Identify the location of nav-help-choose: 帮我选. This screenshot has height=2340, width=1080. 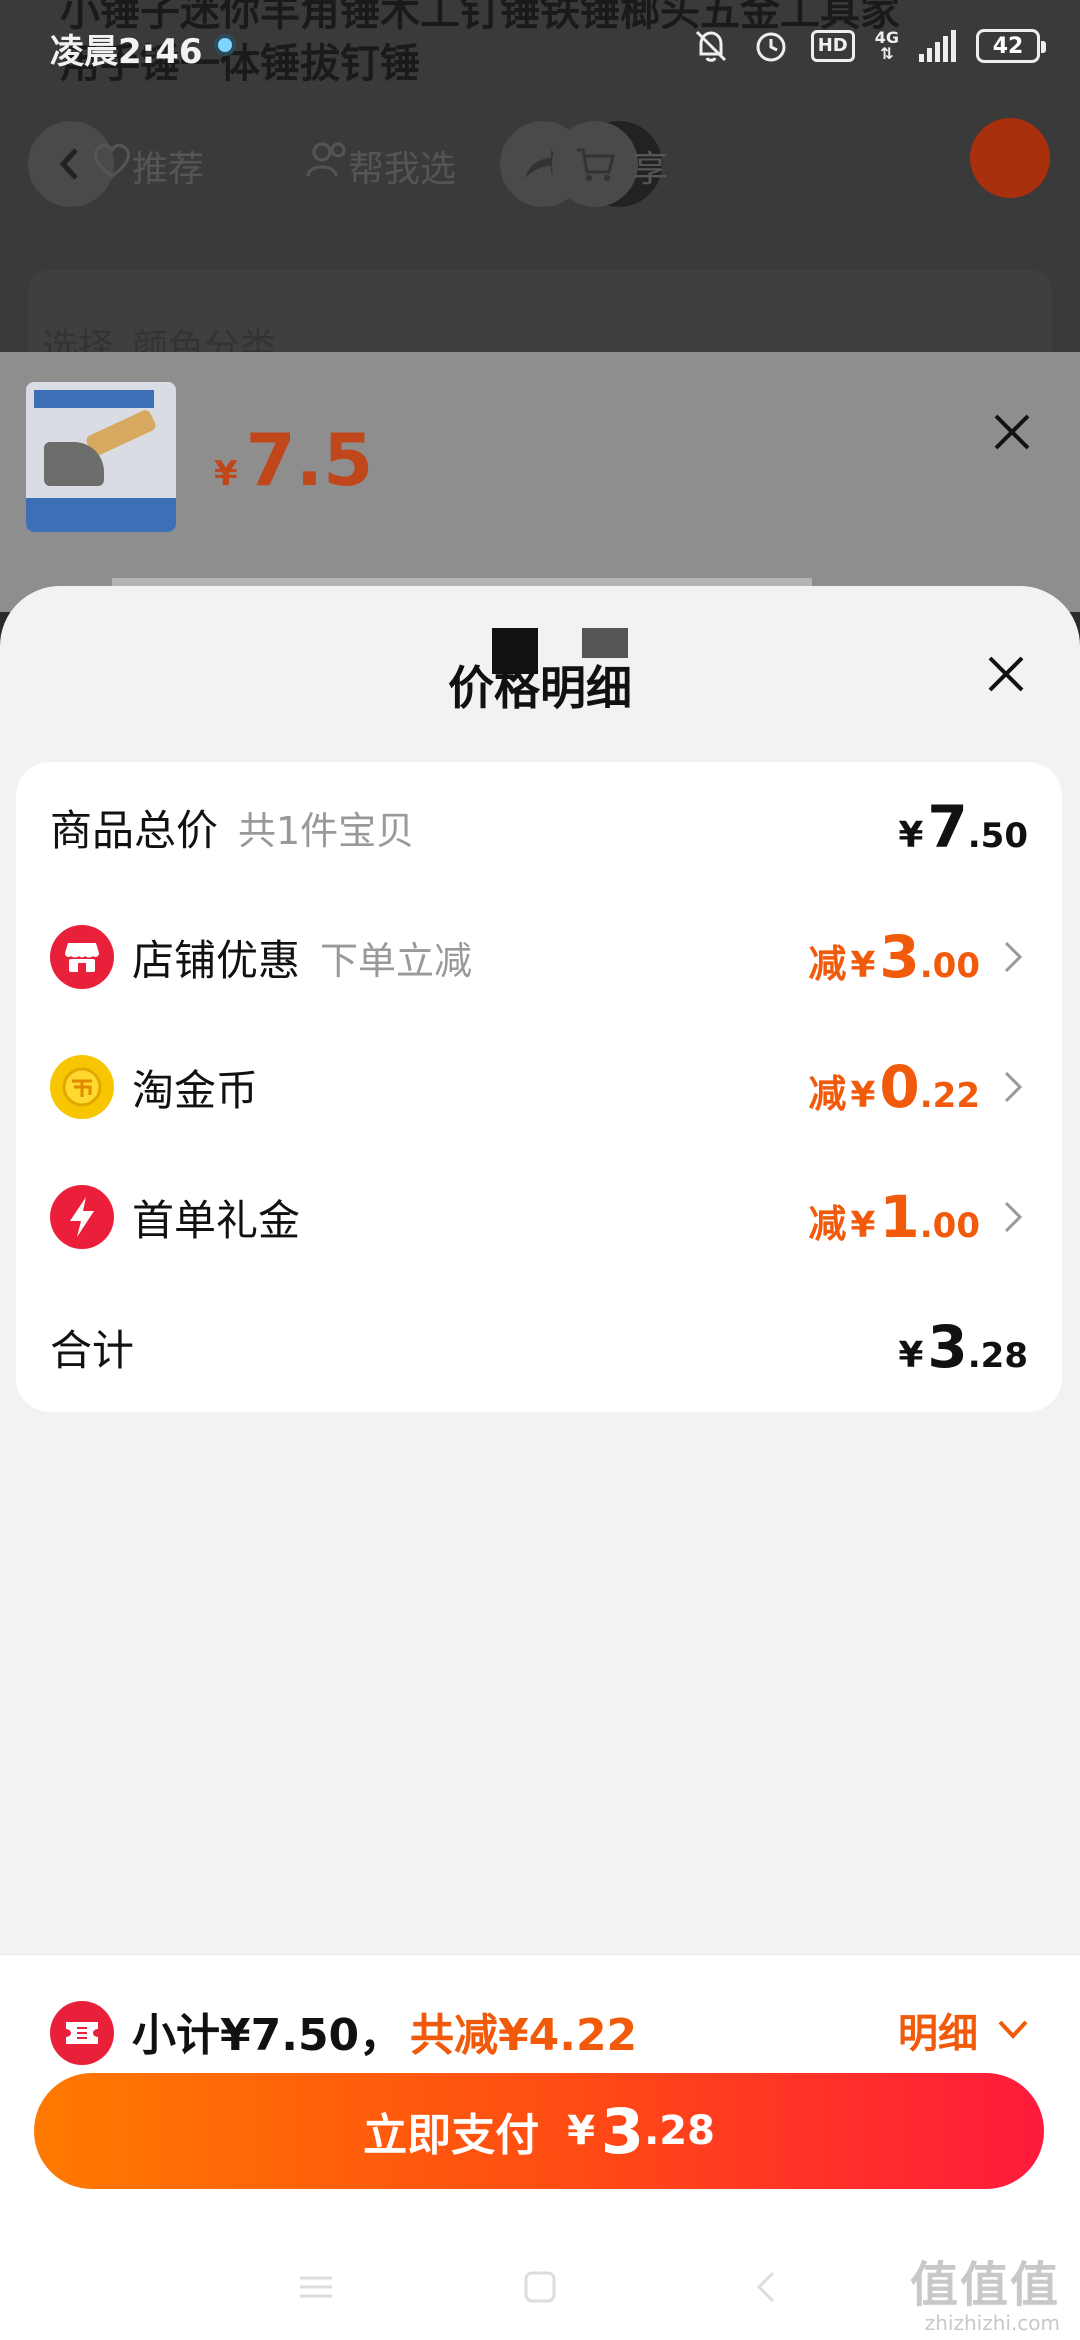
(402, 166).